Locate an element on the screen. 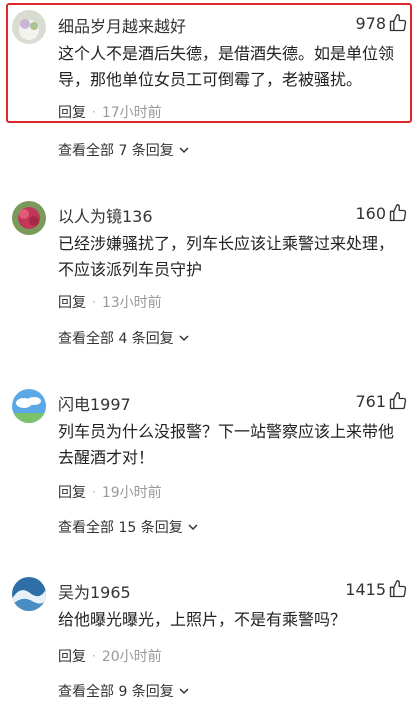  username: 吴为1965 is located at coordinates (94, 591).